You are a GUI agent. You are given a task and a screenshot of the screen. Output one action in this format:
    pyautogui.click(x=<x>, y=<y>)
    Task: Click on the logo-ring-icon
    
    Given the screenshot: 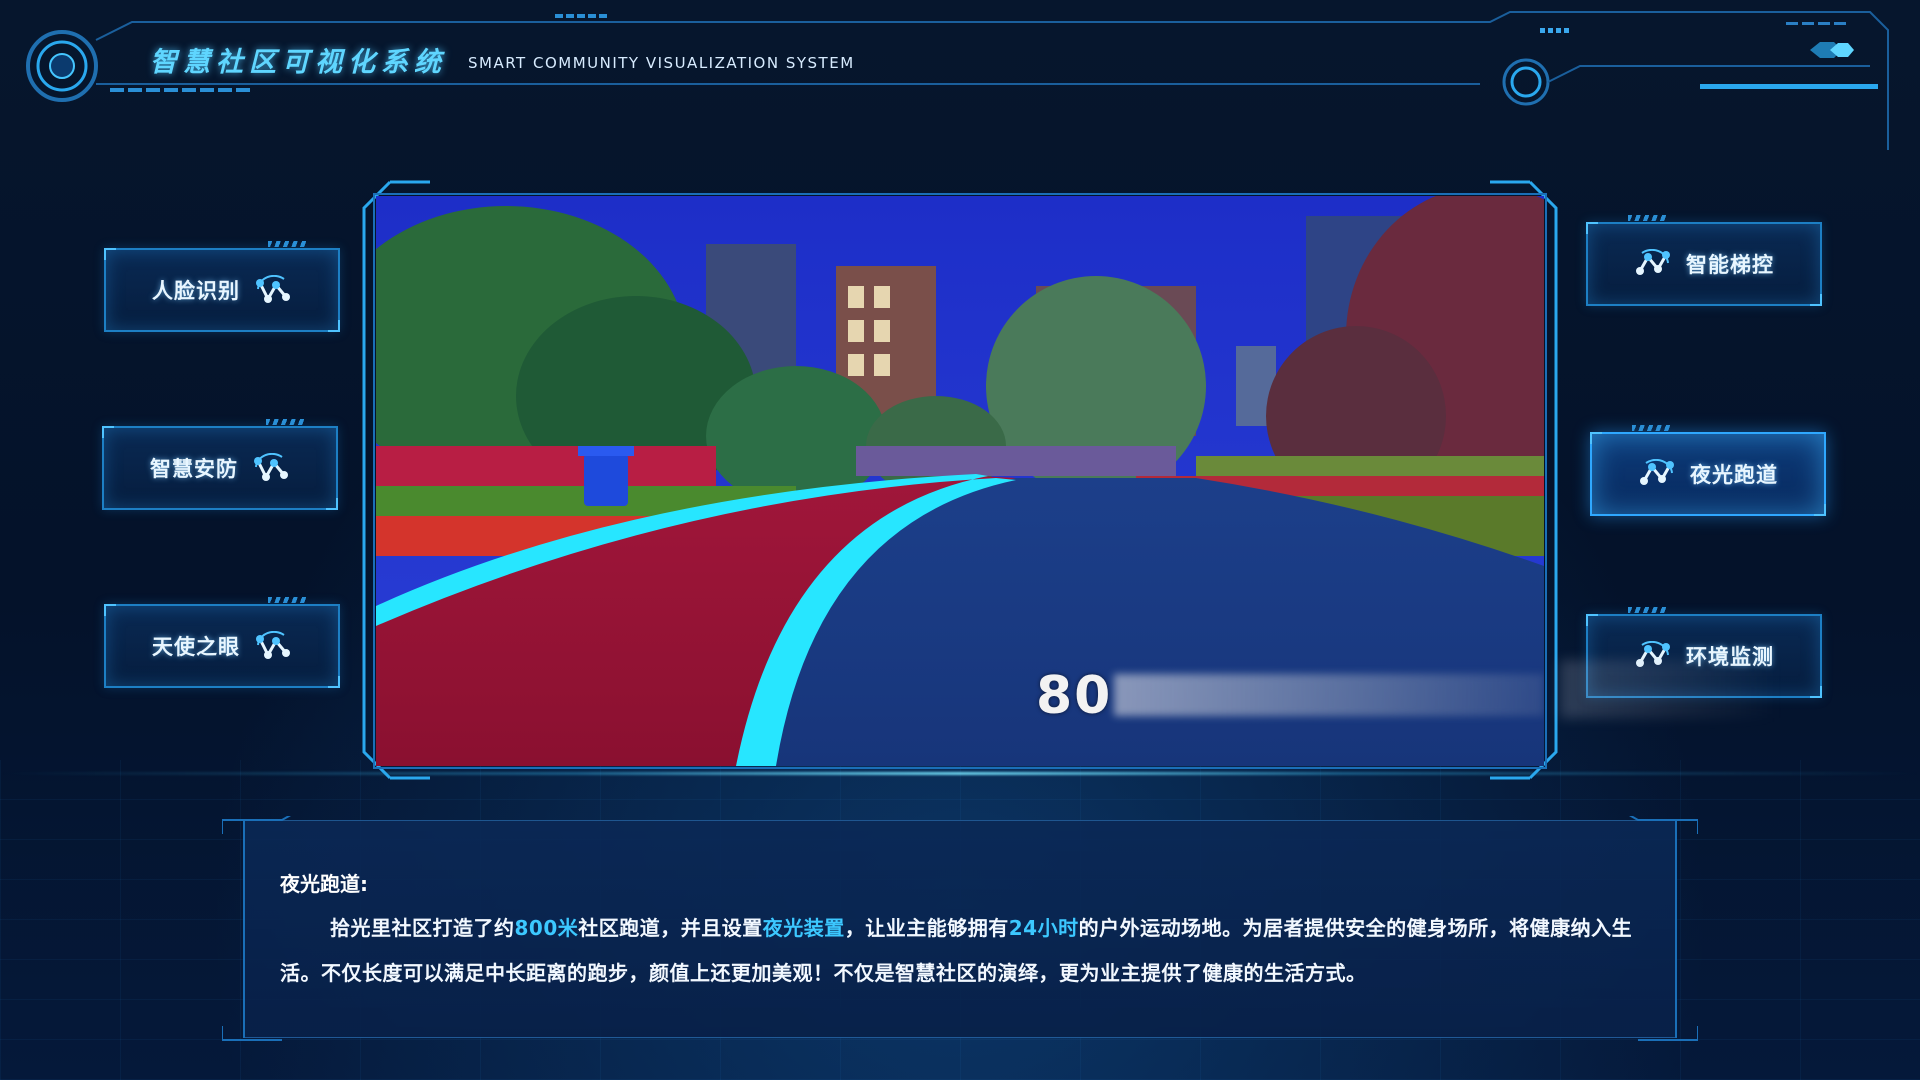 What is the action you would take?
    pyautogui.click(x=62, y=66)
    